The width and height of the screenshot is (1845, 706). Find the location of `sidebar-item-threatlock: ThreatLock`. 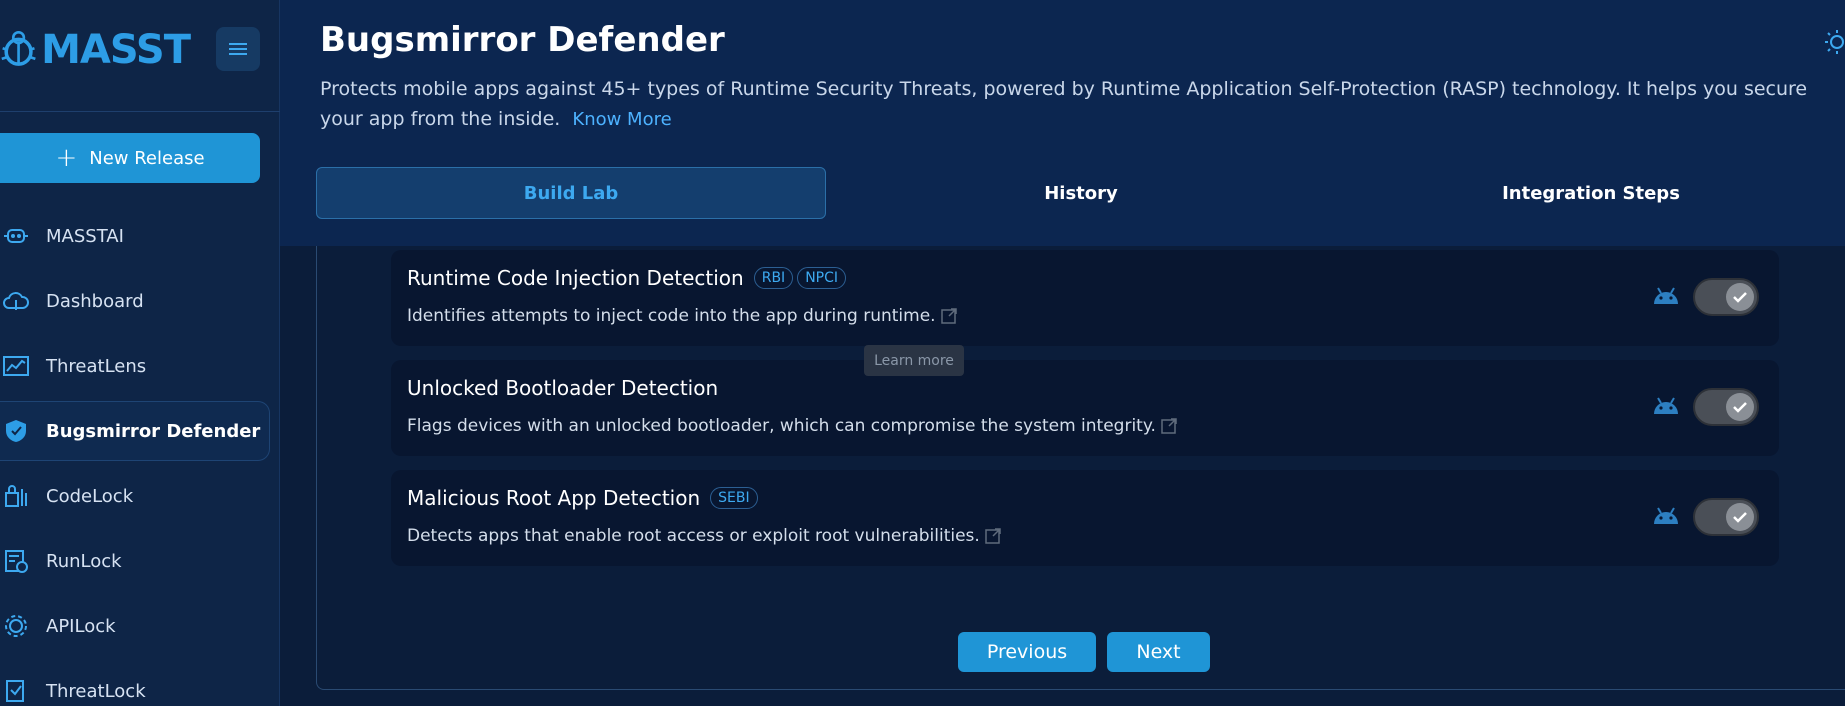

sidebar-item-threatlock: ThreatLock is located at coordinates (135, 683).